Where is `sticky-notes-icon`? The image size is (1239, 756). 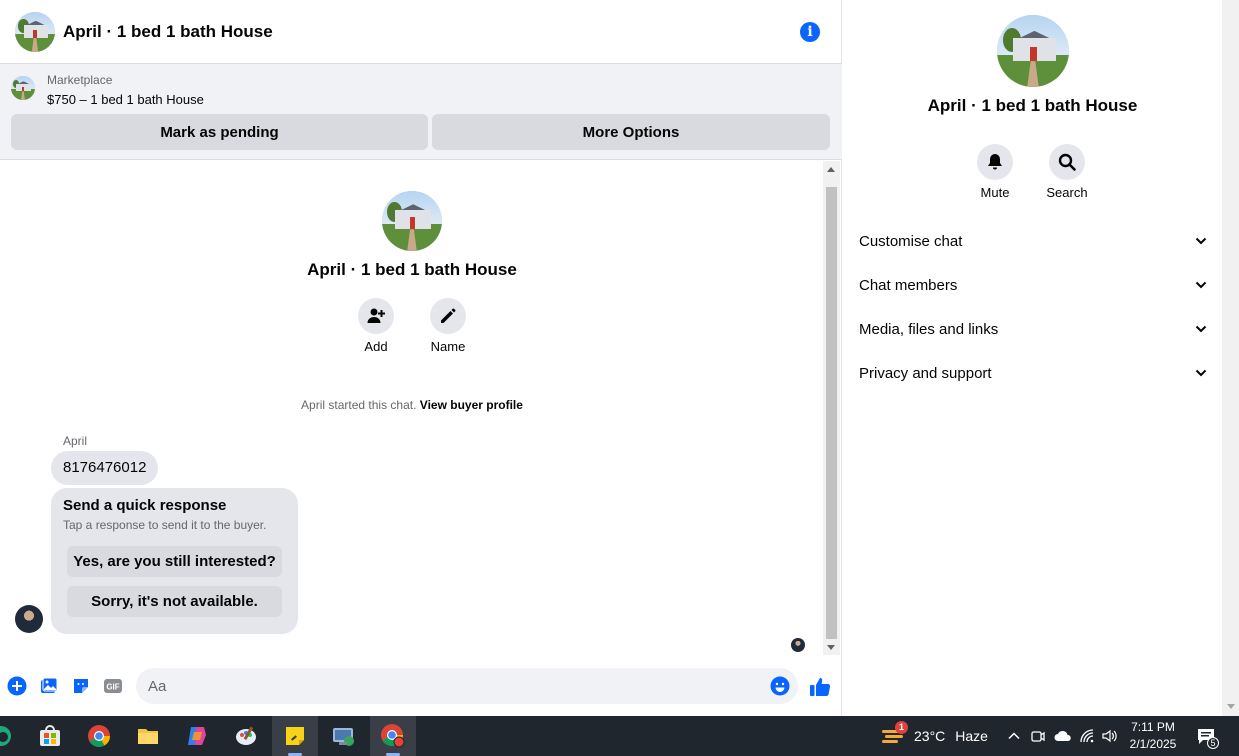 sticky-notes-icon is located at coordinates (295, 736).